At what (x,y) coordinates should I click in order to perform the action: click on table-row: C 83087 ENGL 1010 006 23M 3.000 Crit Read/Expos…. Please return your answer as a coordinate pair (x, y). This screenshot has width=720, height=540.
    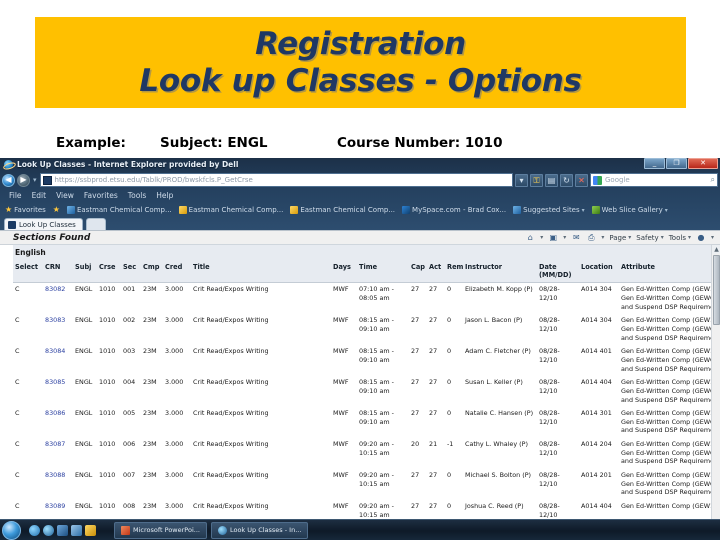
    Looking at the image, I should click on (362, 453).